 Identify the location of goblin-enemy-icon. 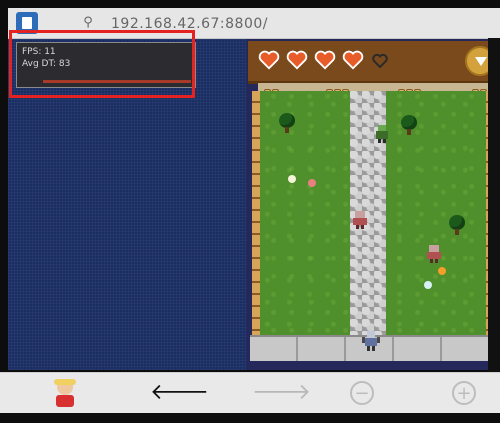
(382, 134).